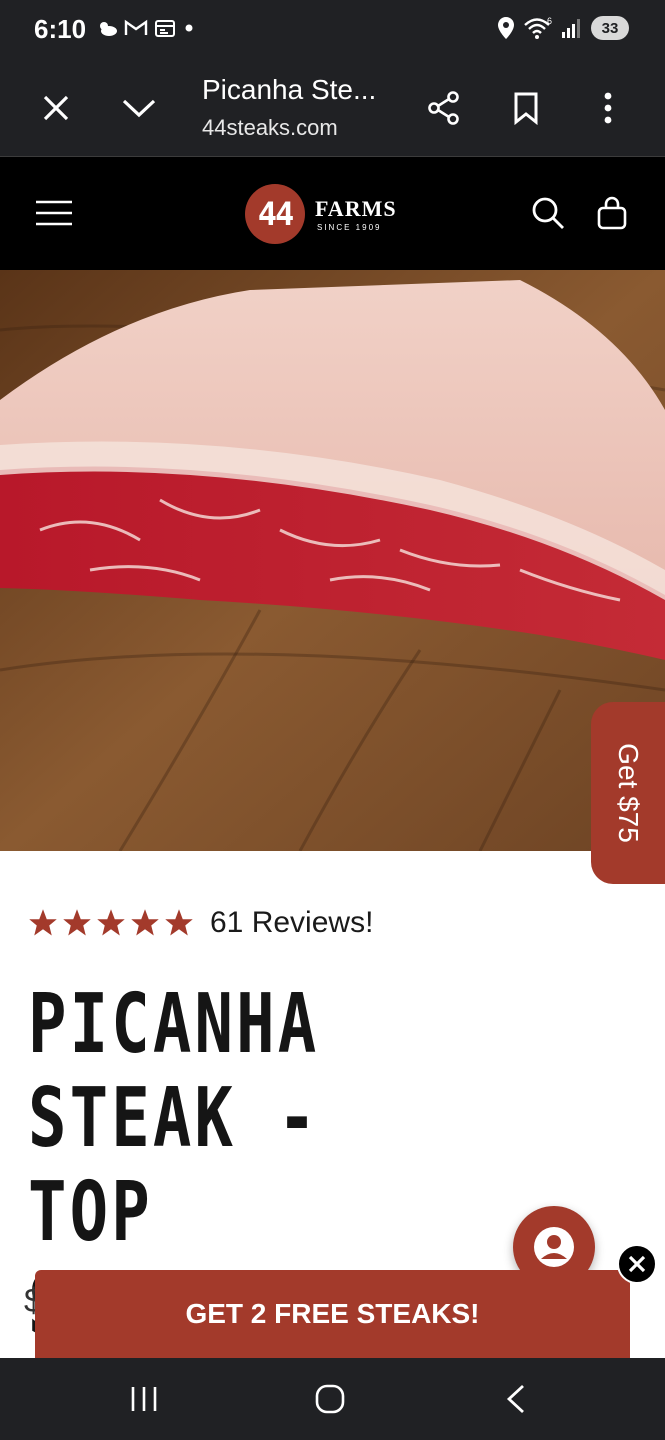 The width and height of the screenshot is (665, 1440). I want to click on battery-indicator: 33, so click(610, 28).